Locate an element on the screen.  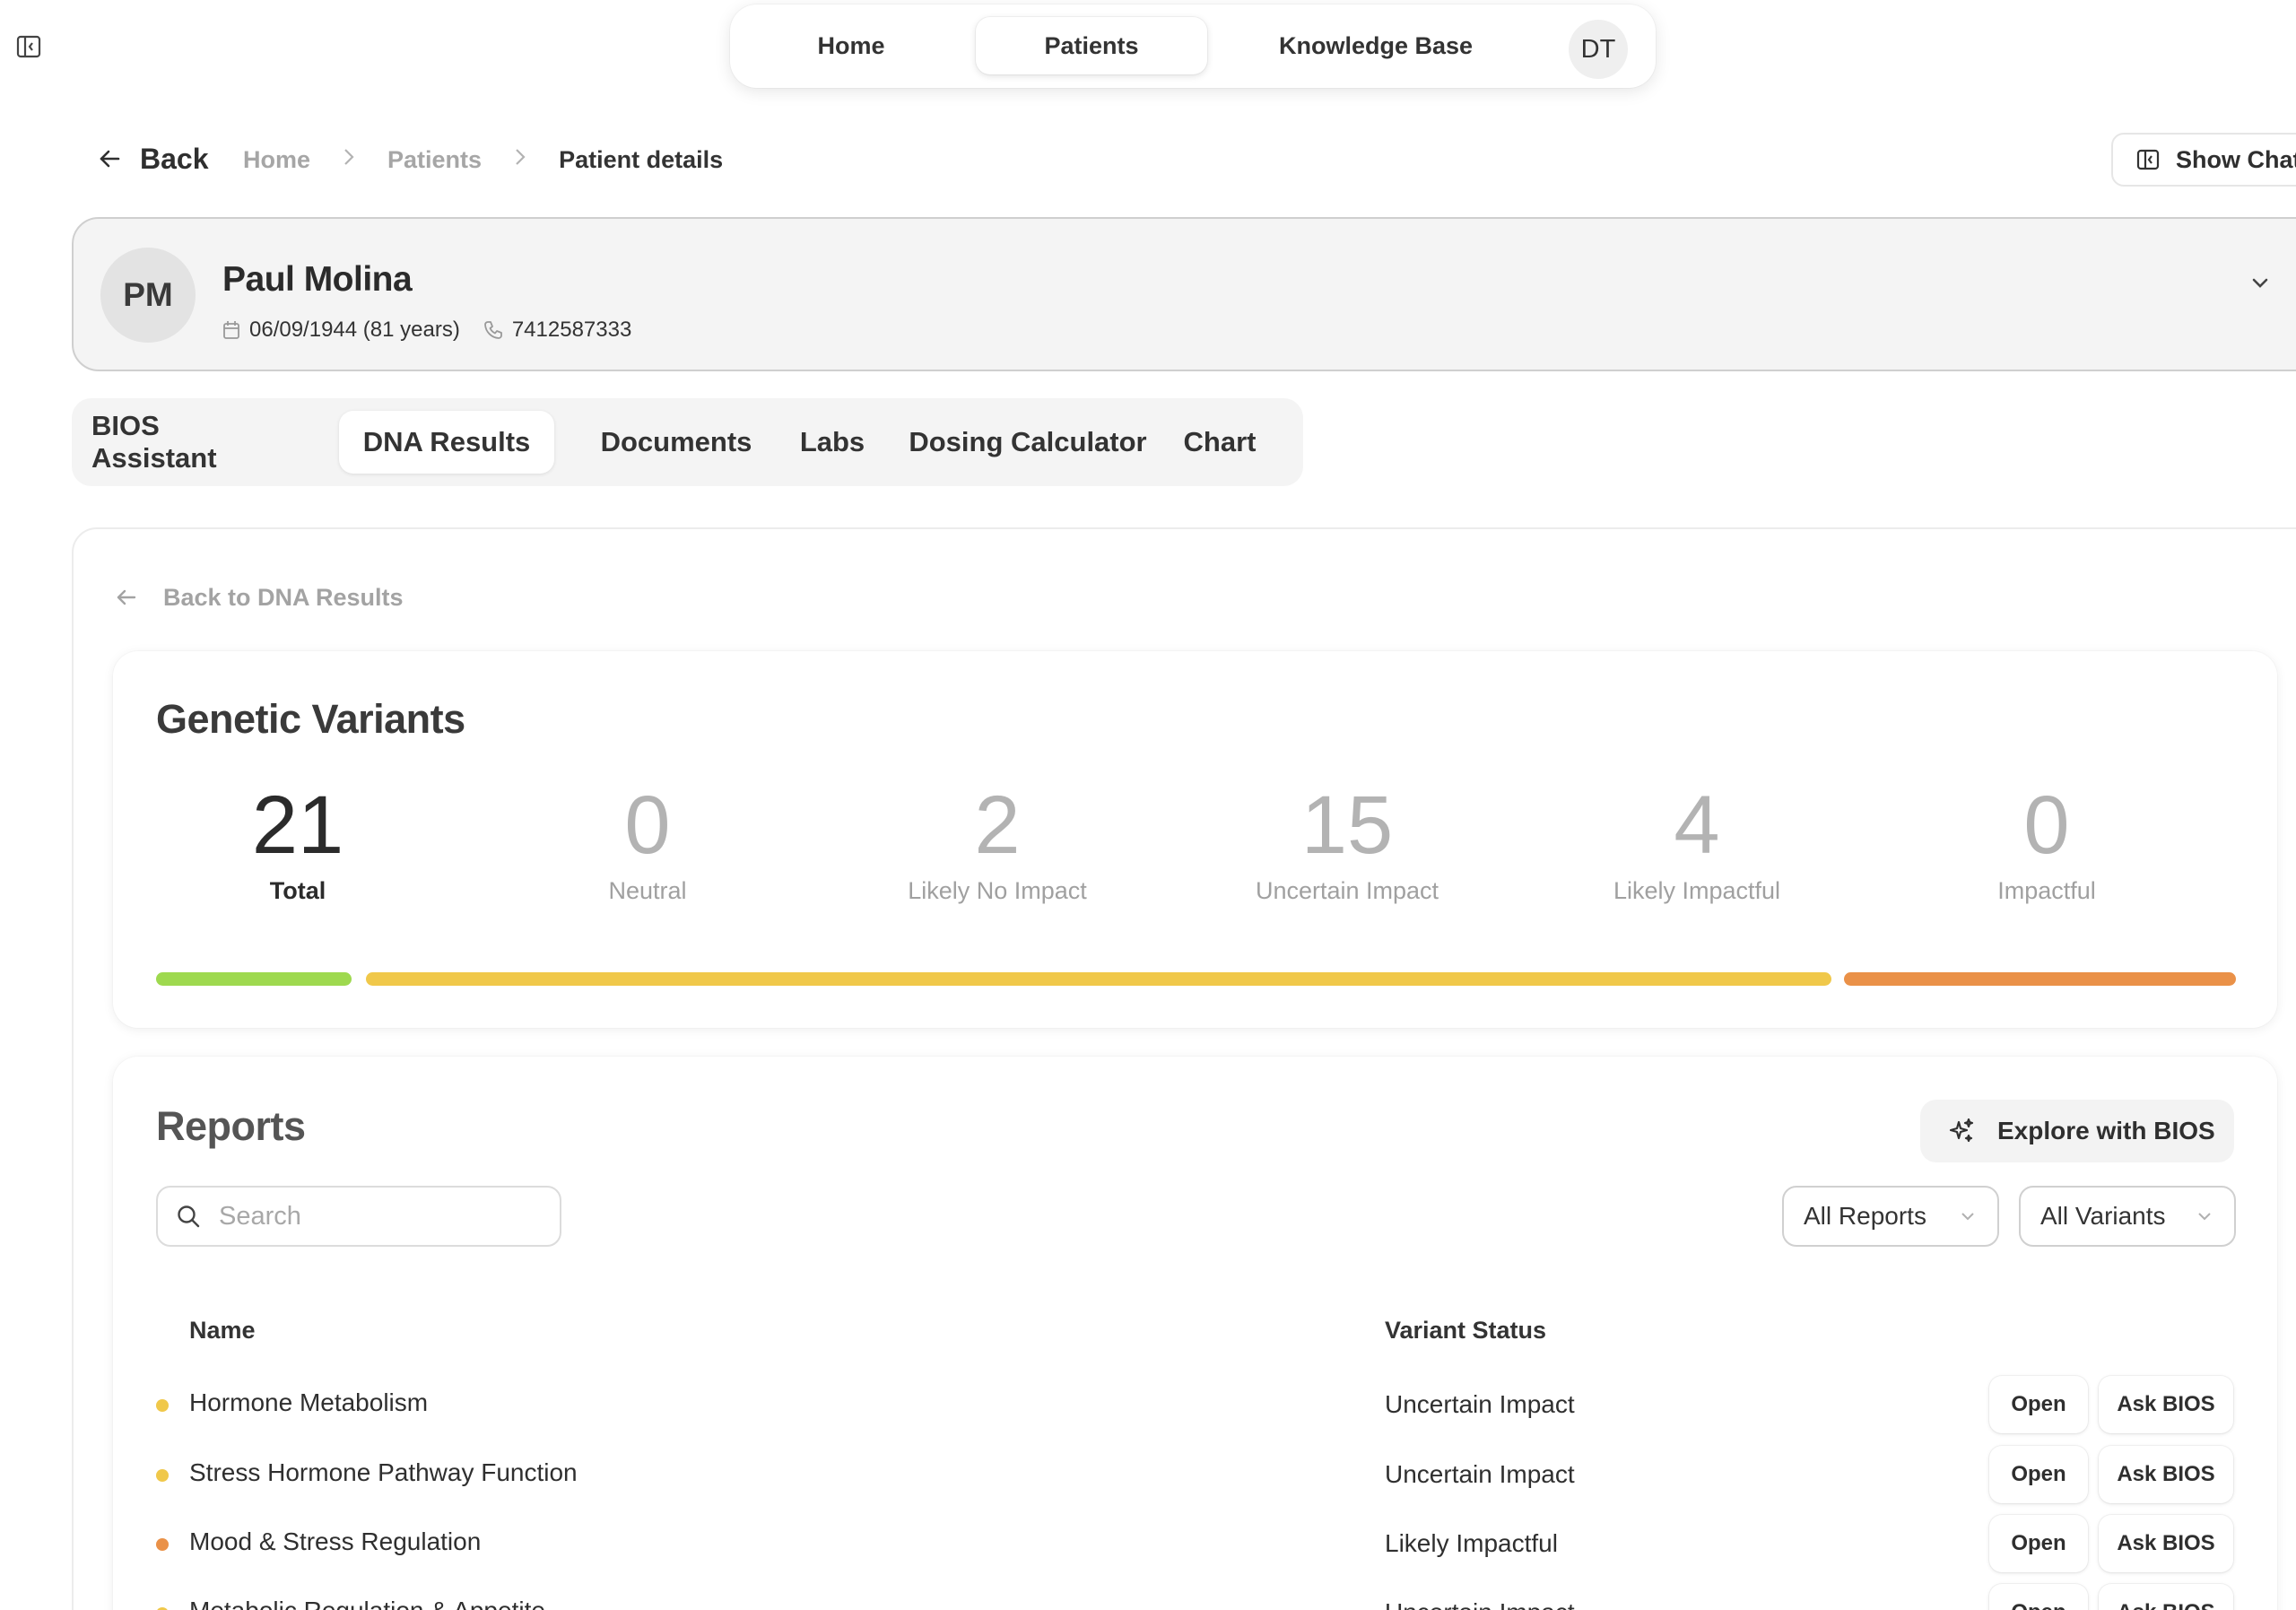
report-name: Hormone Metabolism is located at coordinates (309, 1402).